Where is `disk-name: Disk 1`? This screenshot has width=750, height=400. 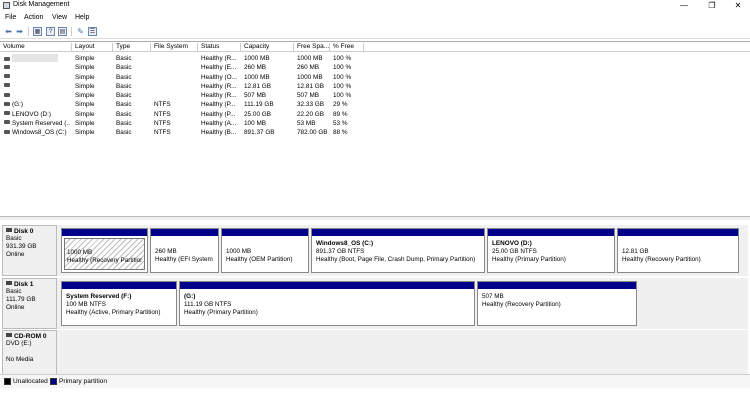 disk-name: Disk 1 is located at coordinates (29, 284).